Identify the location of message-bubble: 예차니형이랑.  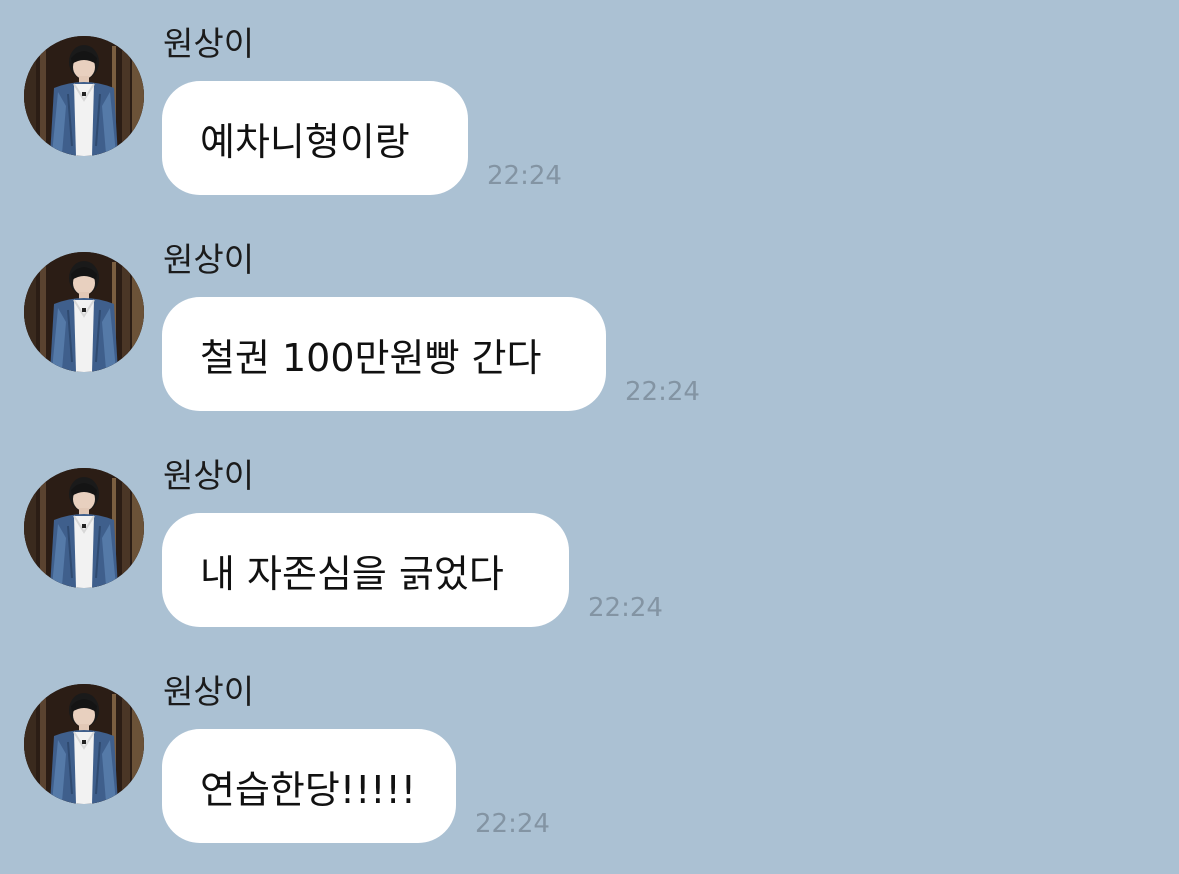
(315, 138).